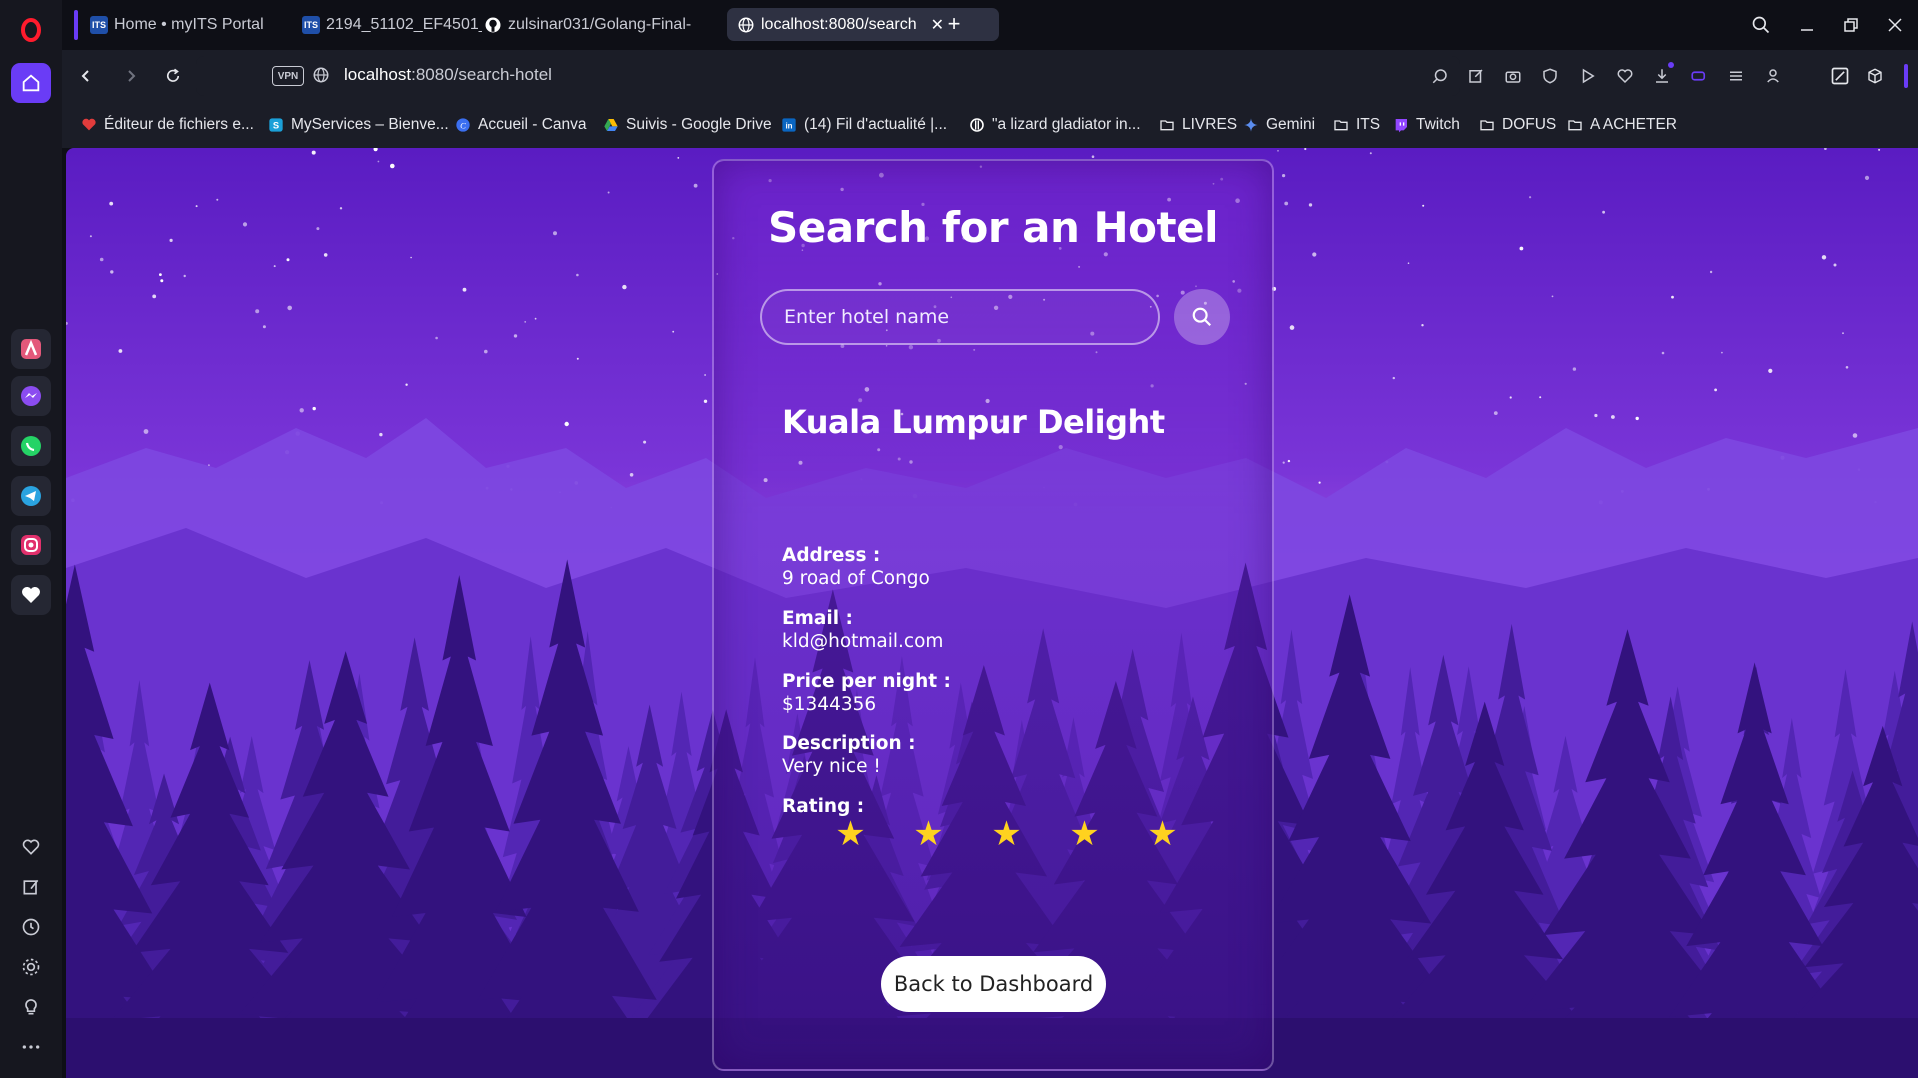  What do you see at coordinates (1633, 124) in the screenshot?
I see `bookmark-label: A ACHETER` at bounding box center [1633, 124].